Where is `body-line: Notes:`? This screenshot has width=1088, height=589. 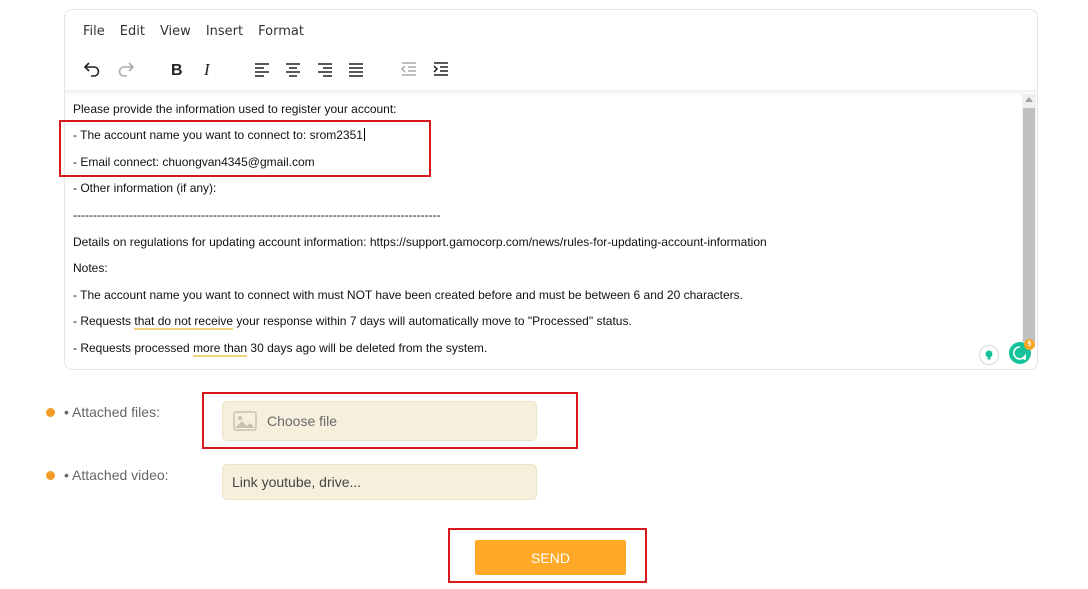
body-line: Notes: is located at coordinates (90, 268).